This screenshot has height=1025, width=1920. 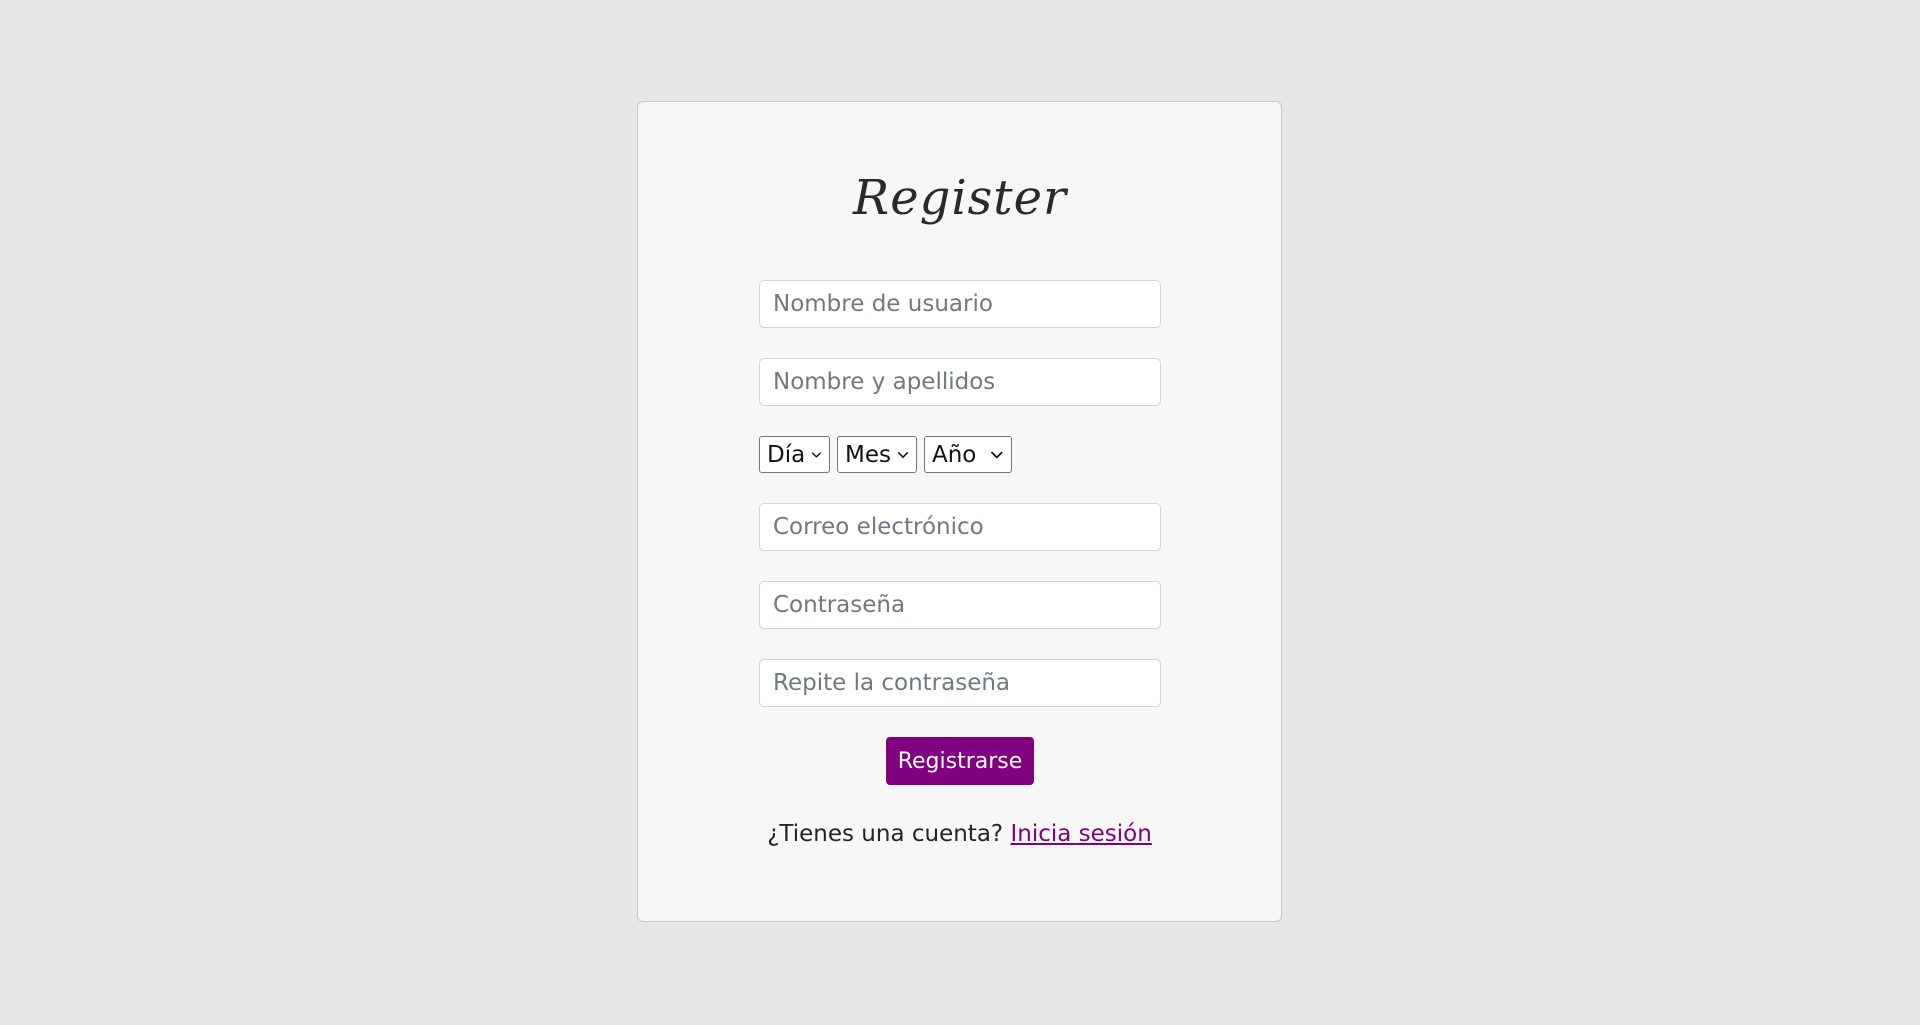 What do you see at coordinates (786, 454) in the screenshot?
I see `day-select-label: Día` at bounding box center [786, 454].